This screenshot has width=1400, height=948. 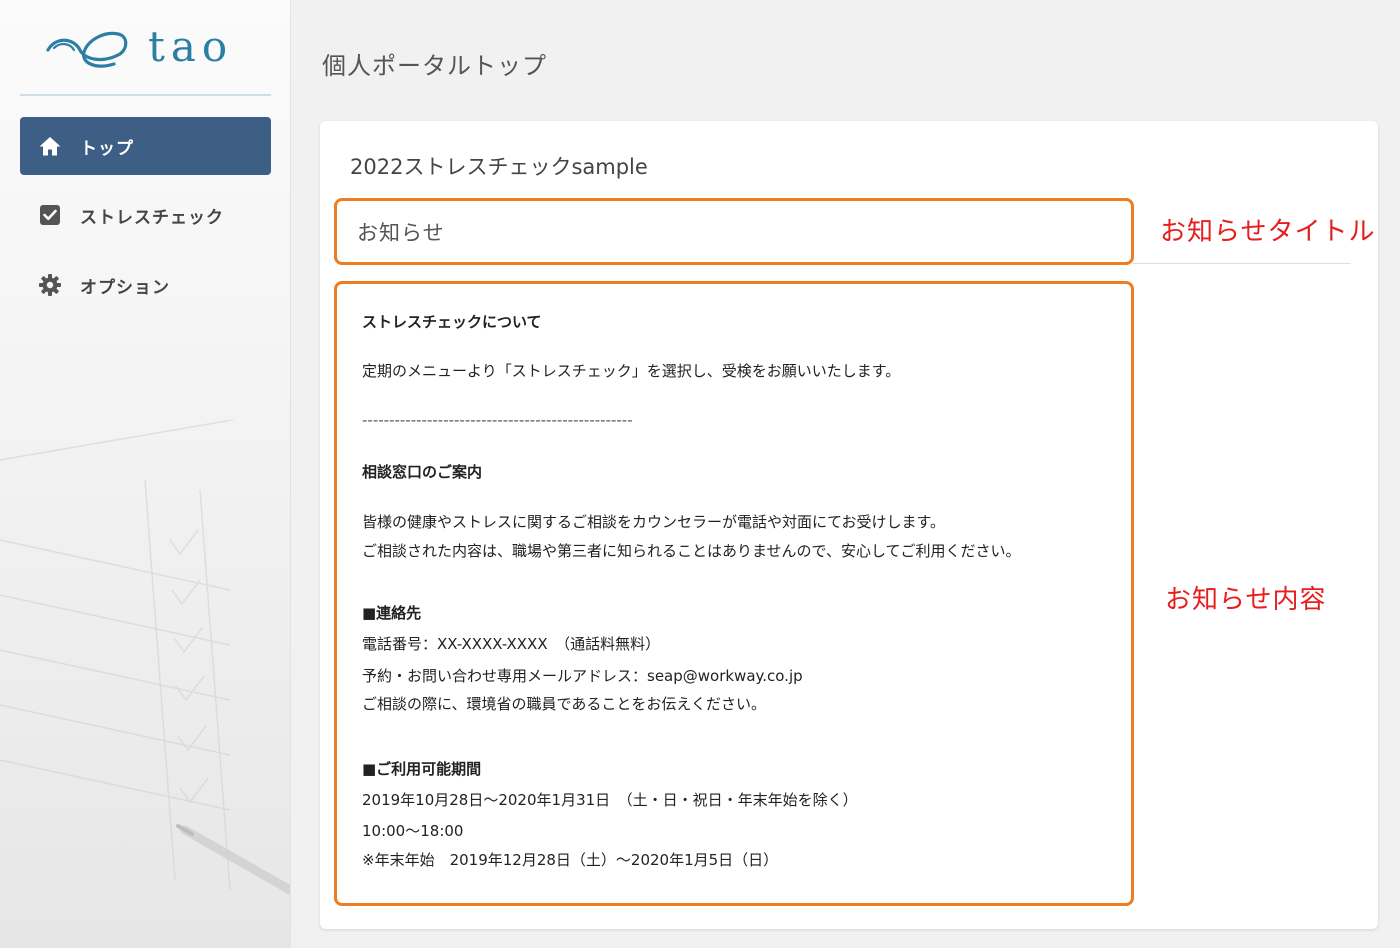 I want to click on sidebar-item-label: トップ, so click(x=107, y=148).